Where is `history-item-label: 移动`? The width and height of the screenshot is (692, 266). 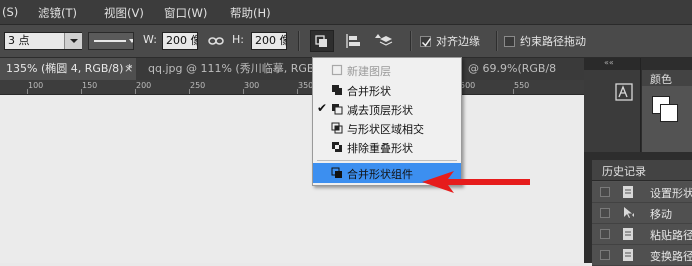 history-item-label: 移动 is located at coordinates (661, 214).